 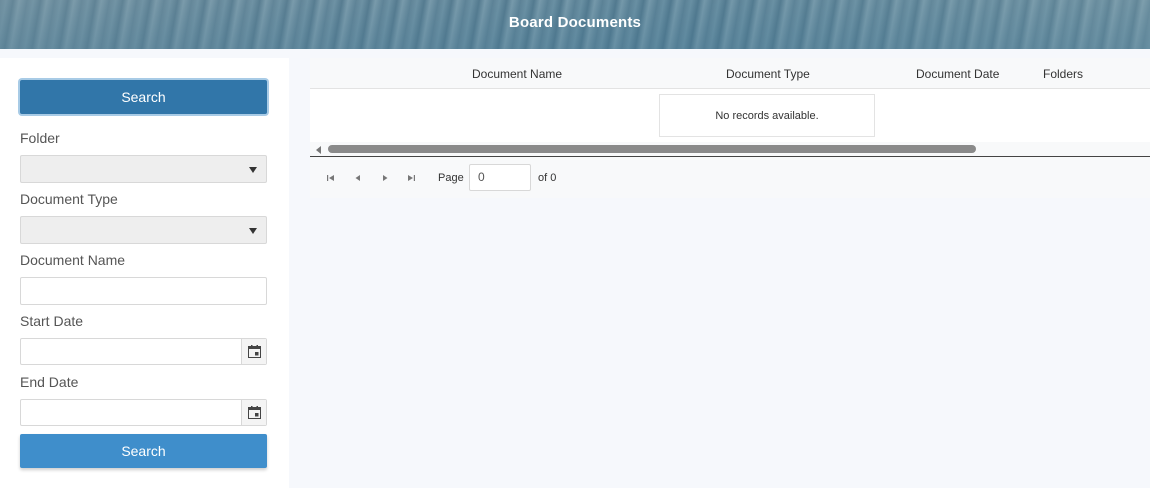 I want to click on page-total-label: of 0, so click(x=547, y=178).